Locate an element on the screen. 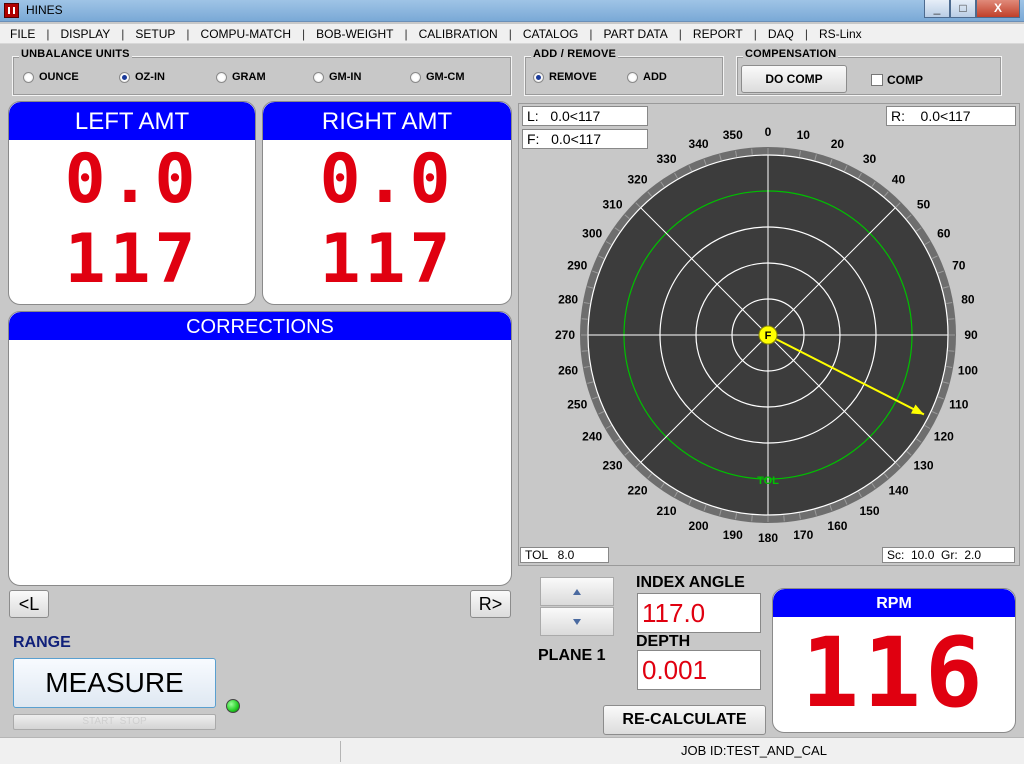 The height and width of the screenshot is (764, 1024). menu-compu-match: COMPU-MATCH is located at coordinates (246, 34).